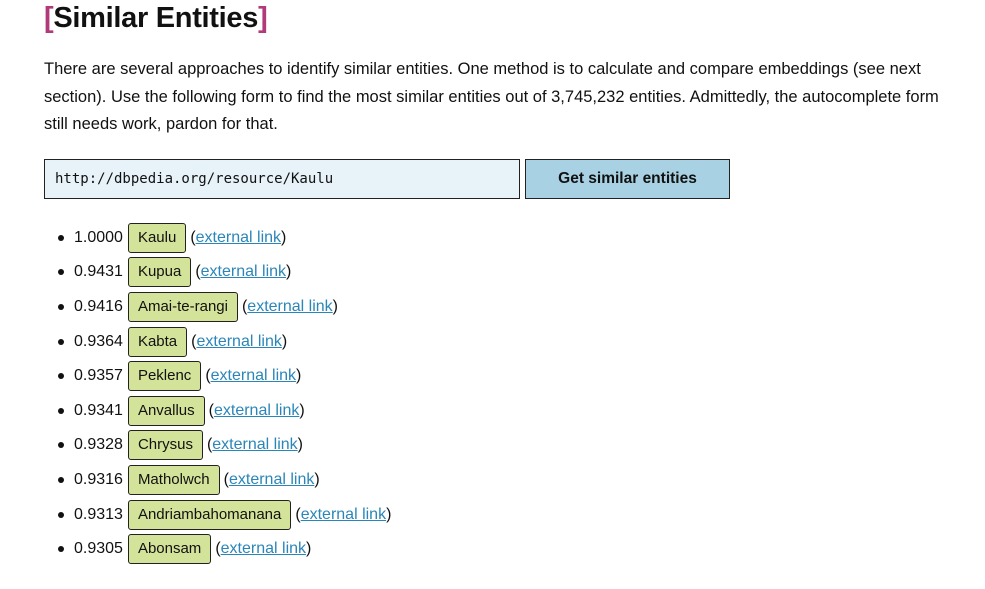 Image resolution: width=985 pixels, height=589 pixels. Describe the element at coordinates (504, 18) in the screenshot. I see `page-title: [Similar Entities]` at that location.